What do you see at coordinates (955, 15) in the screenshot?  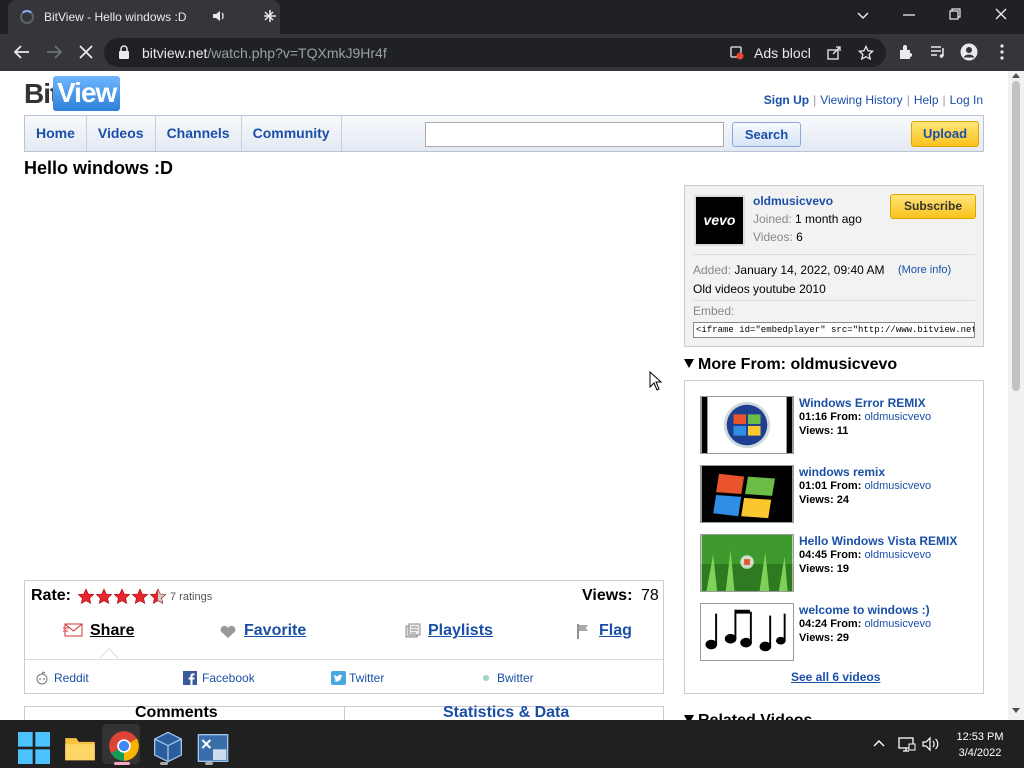 I see `restore-icon` at bounding box center [955, 15].